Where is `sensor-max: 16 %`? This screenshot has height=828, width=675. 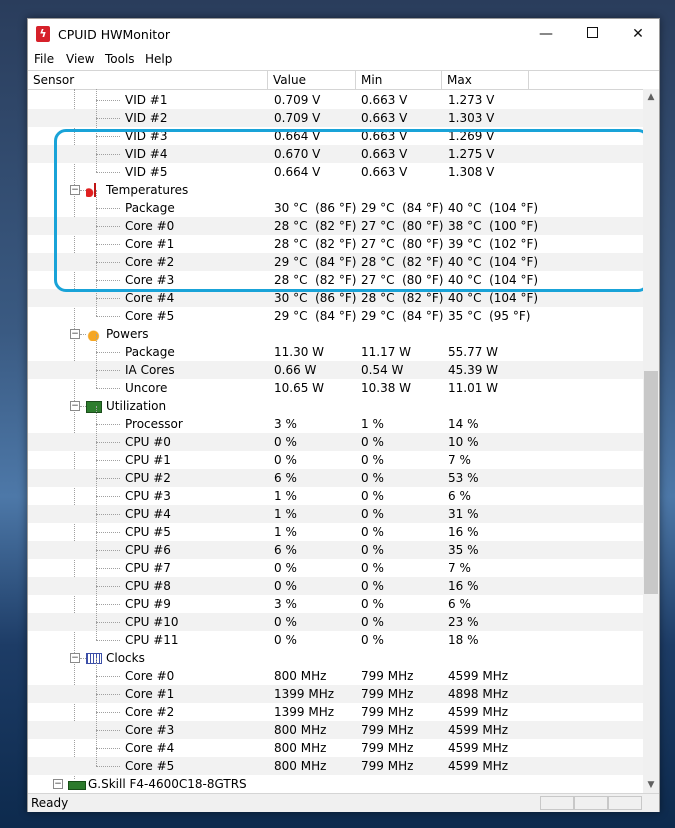
sensor-max: 16 % is located at coordinates (463, 586).